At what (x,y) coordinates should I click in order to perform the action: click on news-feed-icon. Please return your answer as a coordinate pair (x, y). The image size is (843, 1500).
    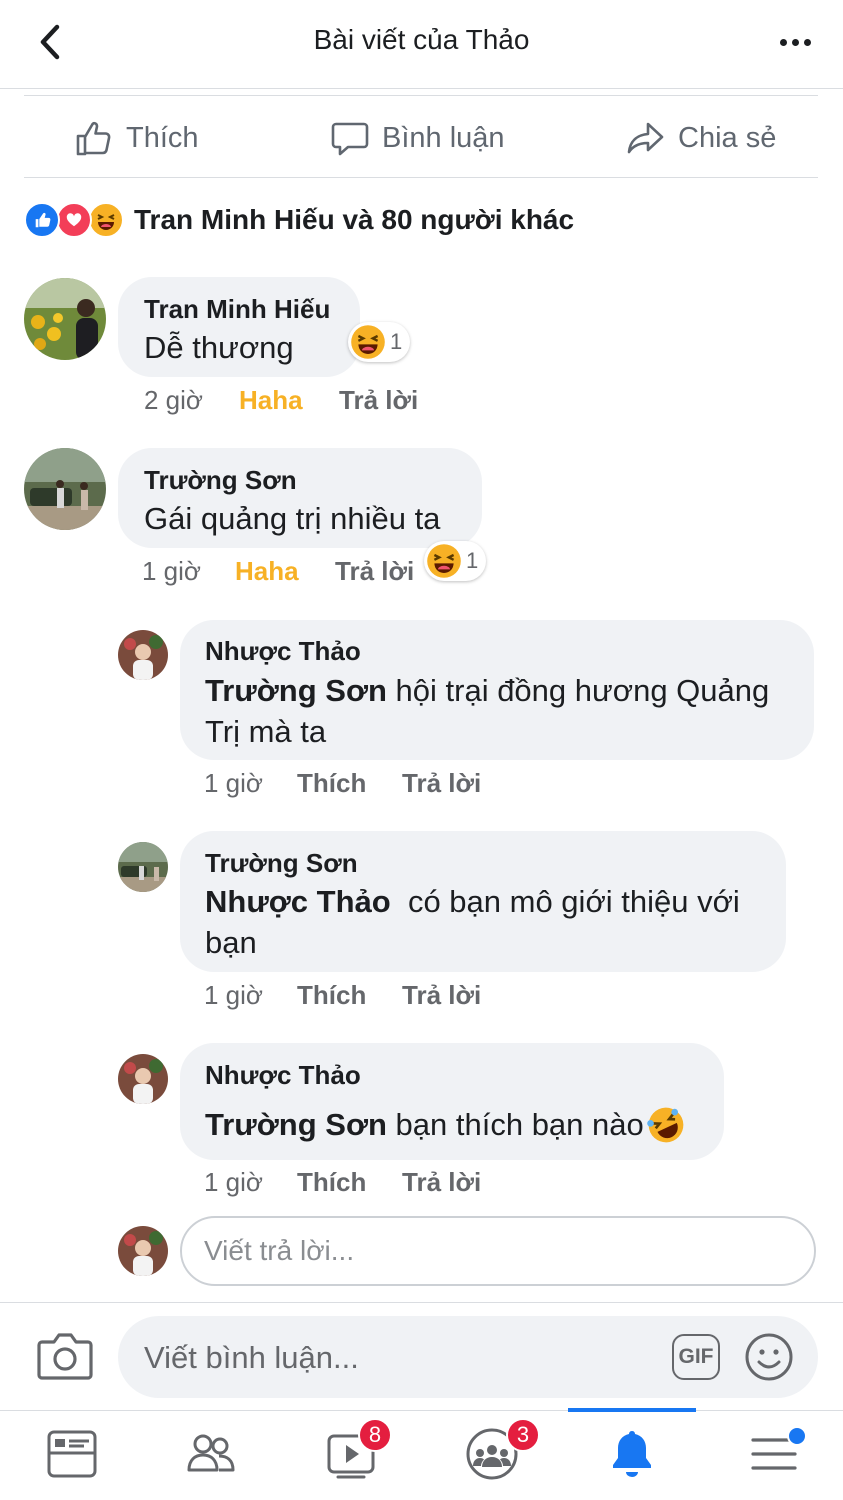
    Looking at the image, I should click on (72, 1454).